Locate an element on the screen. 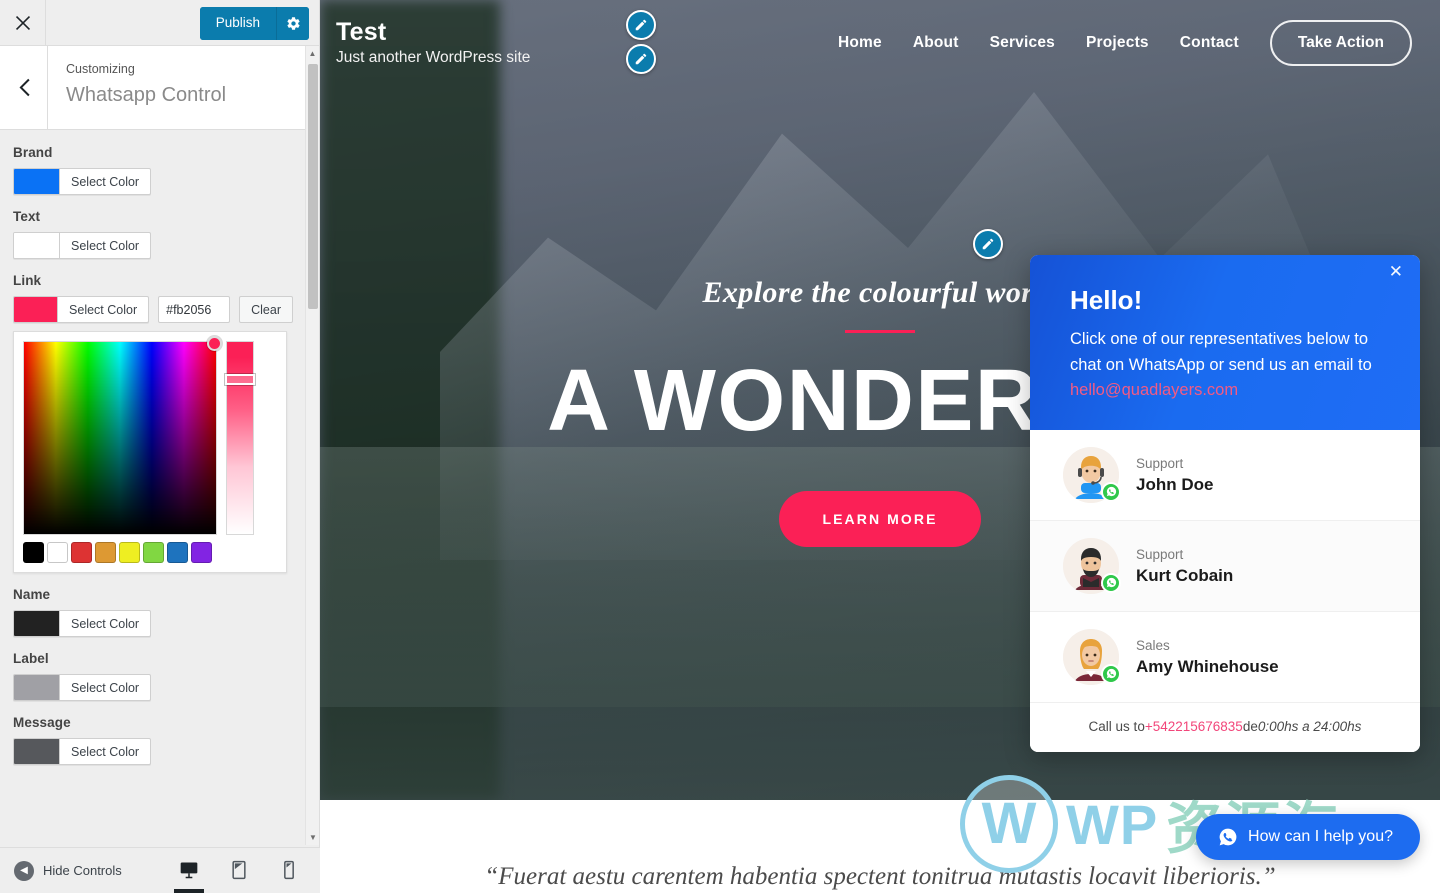 This screenshot has width=1440, height=893. take-action-button: Take Action is located at coordinates (1340, 43).